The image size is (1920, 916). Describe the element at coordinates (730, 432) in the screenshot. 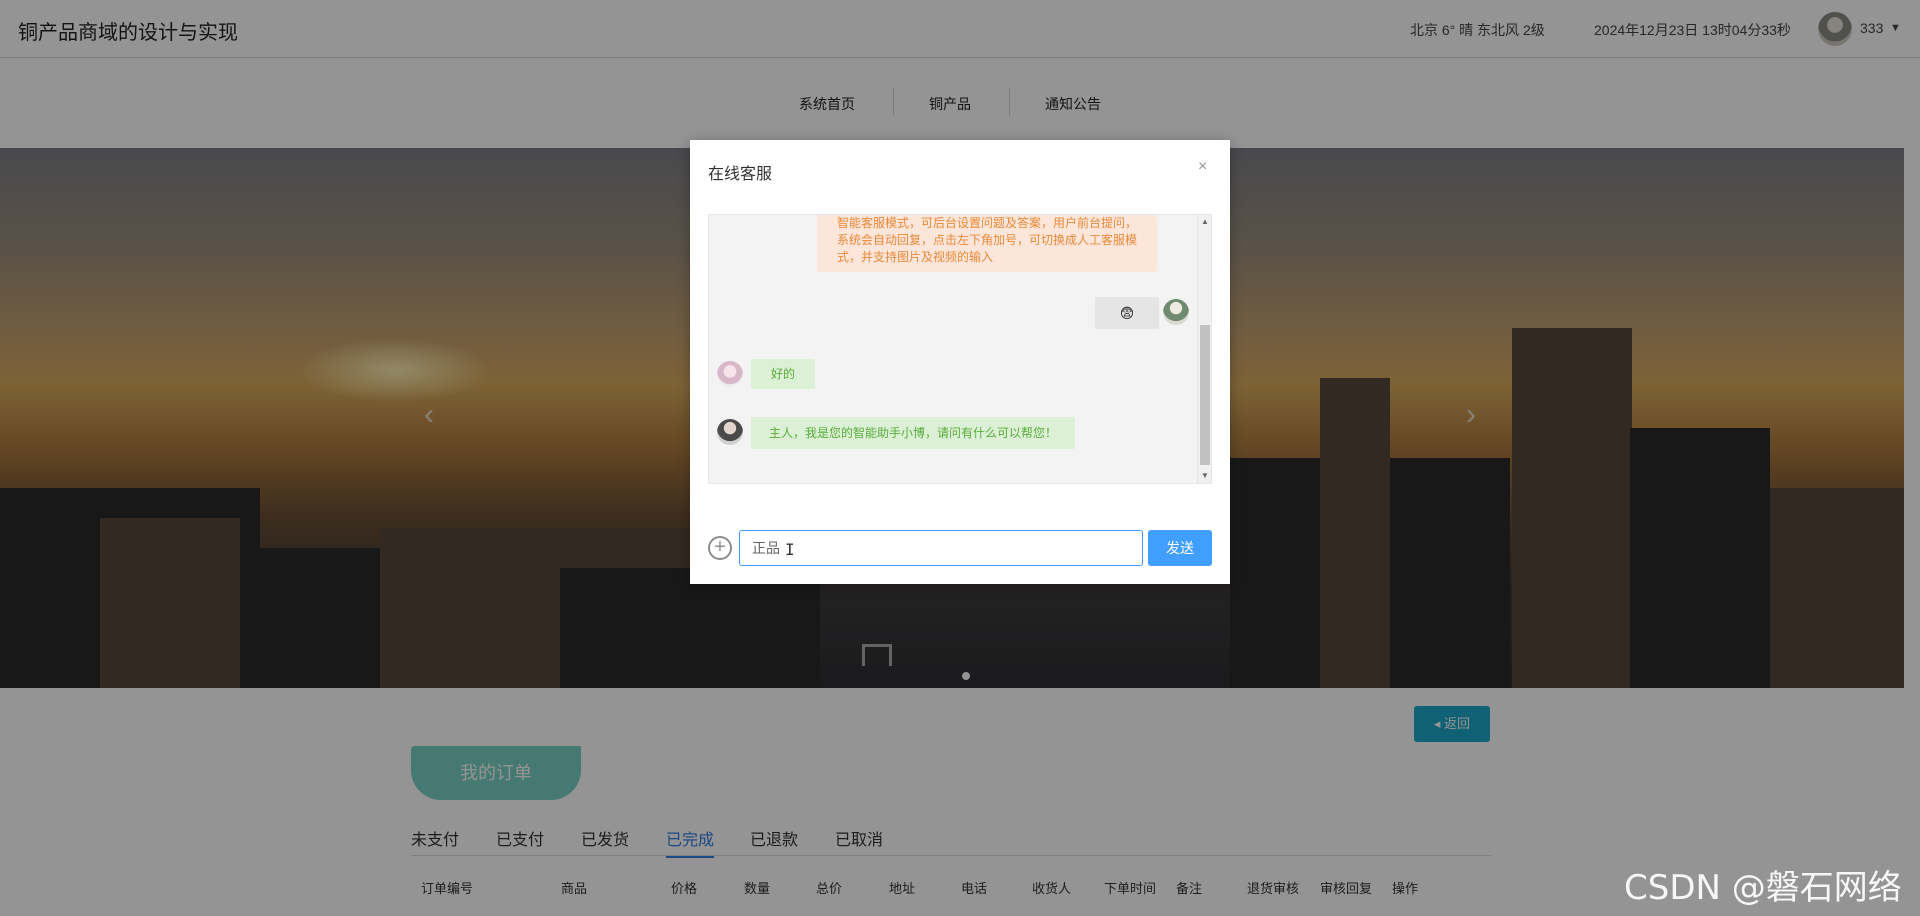

I see `assistant-chat-avatar` at that location.